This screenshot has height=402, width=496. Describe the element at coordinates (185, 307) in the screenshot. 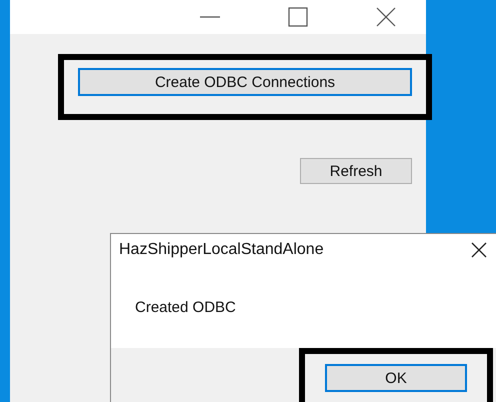

I see `dialog-message: Created ODBC` at that location.